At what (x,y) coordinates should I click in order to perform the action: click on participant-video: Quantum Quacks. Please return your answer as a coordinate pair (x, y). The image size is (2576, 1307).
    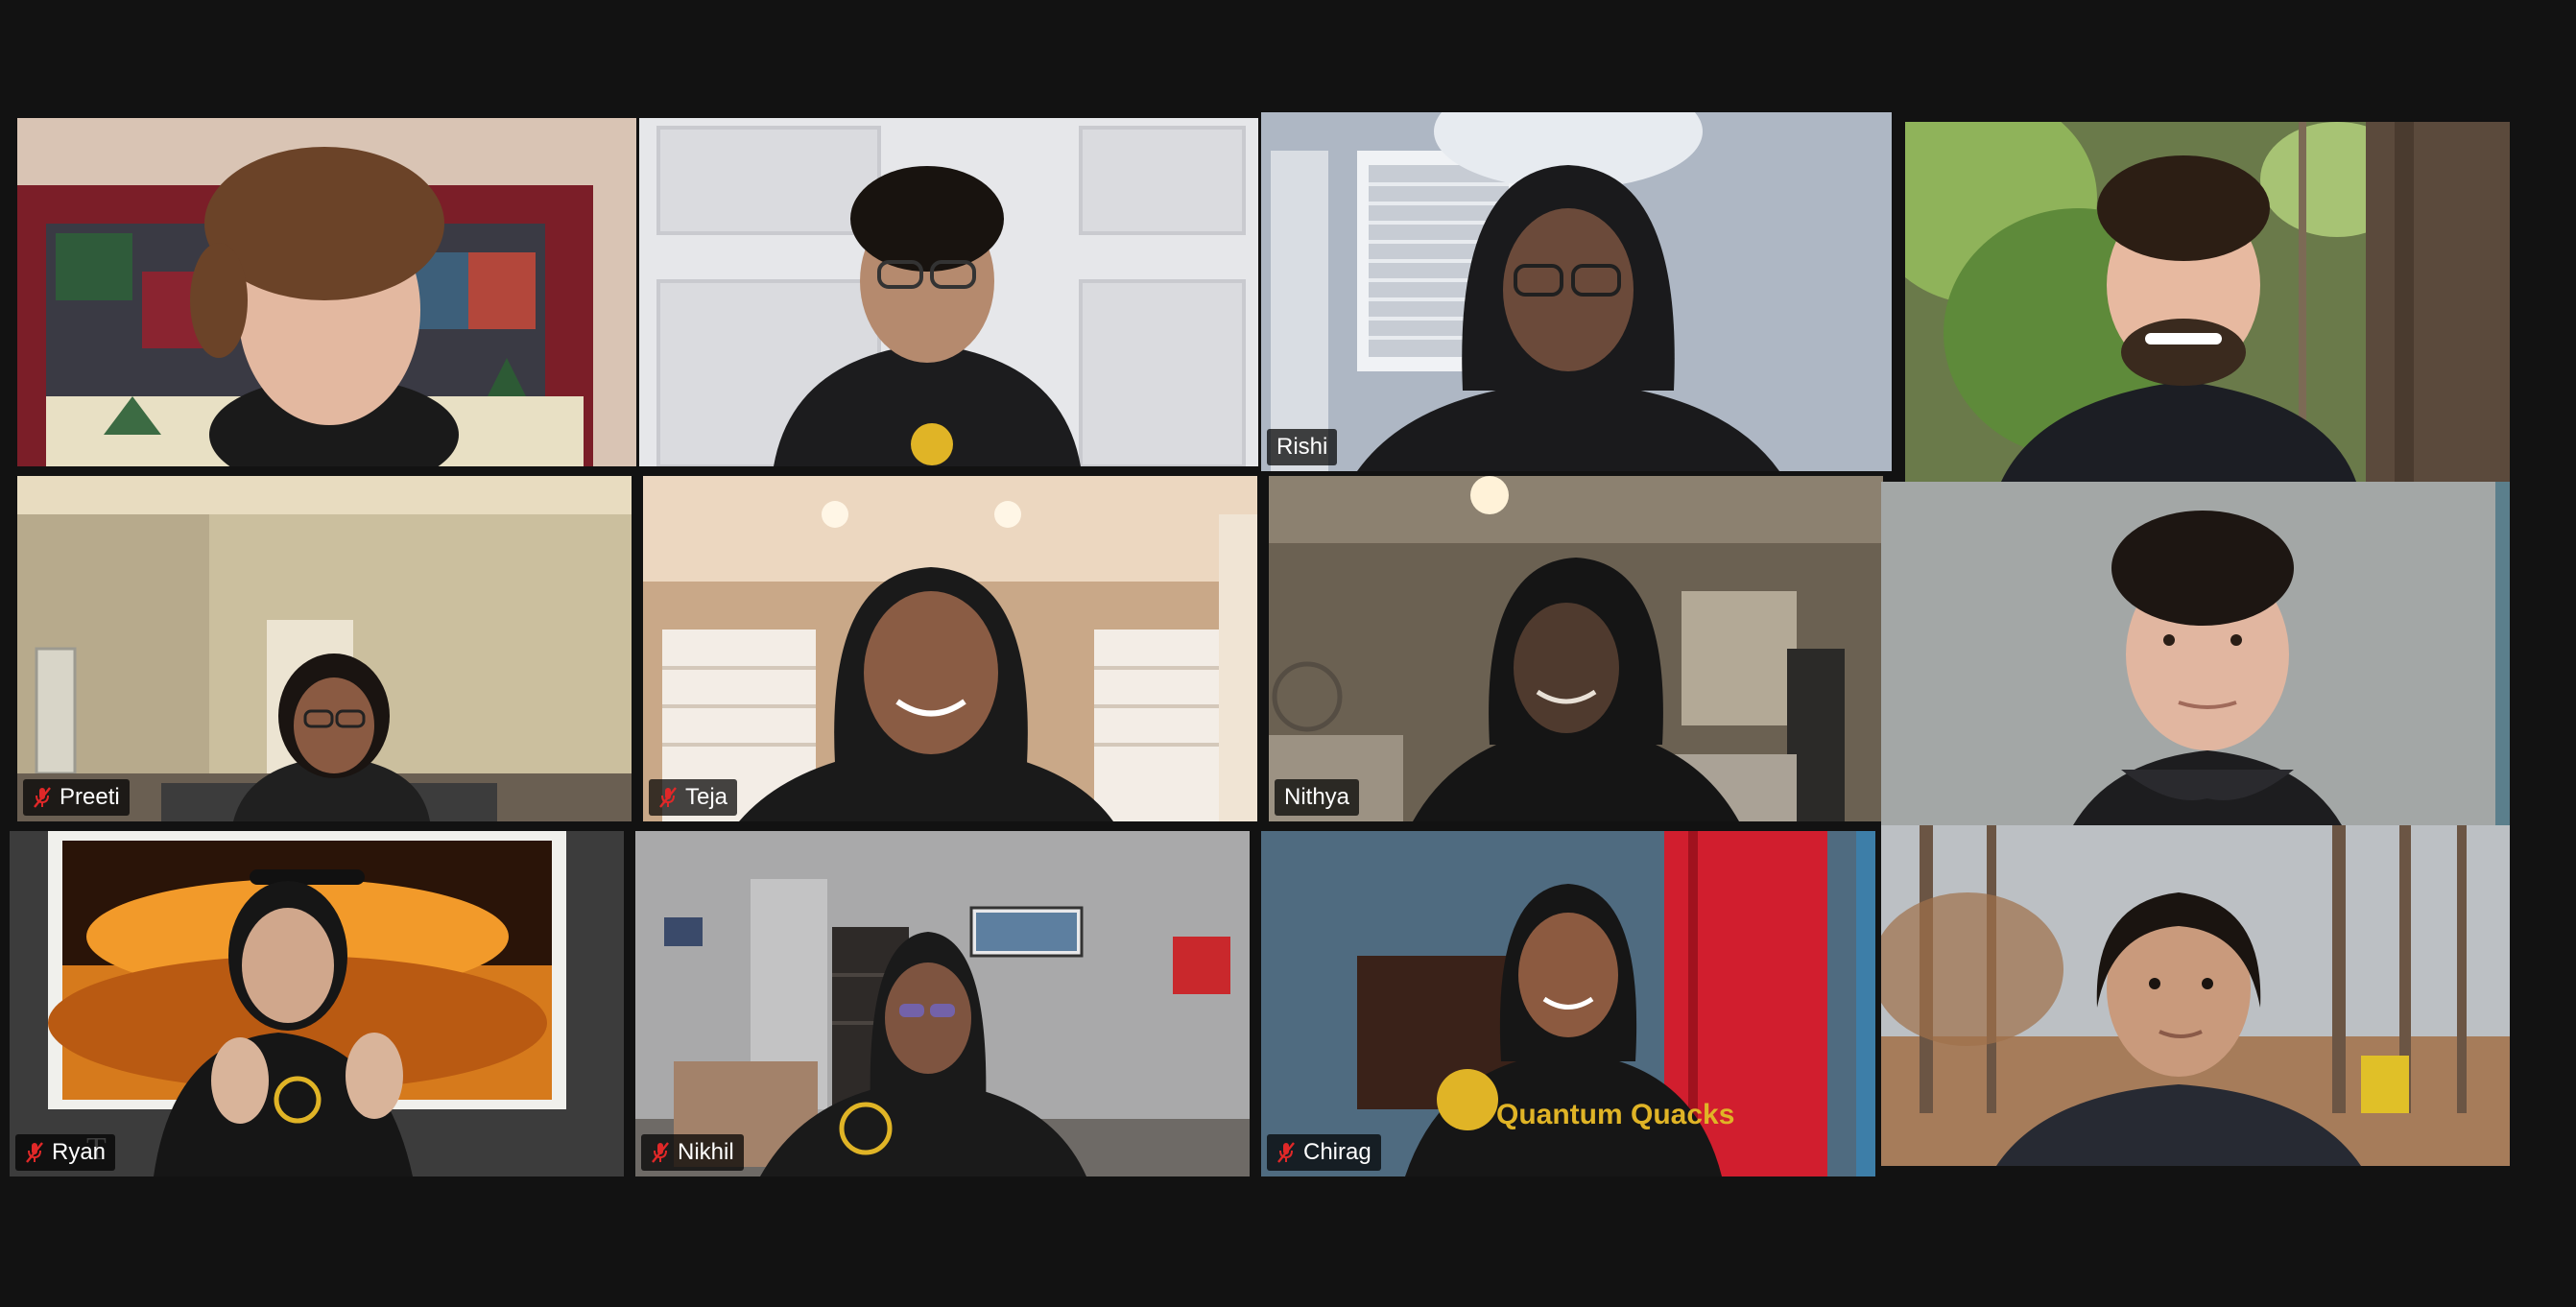
    Looking at the image, I should click on (1568, 1003).